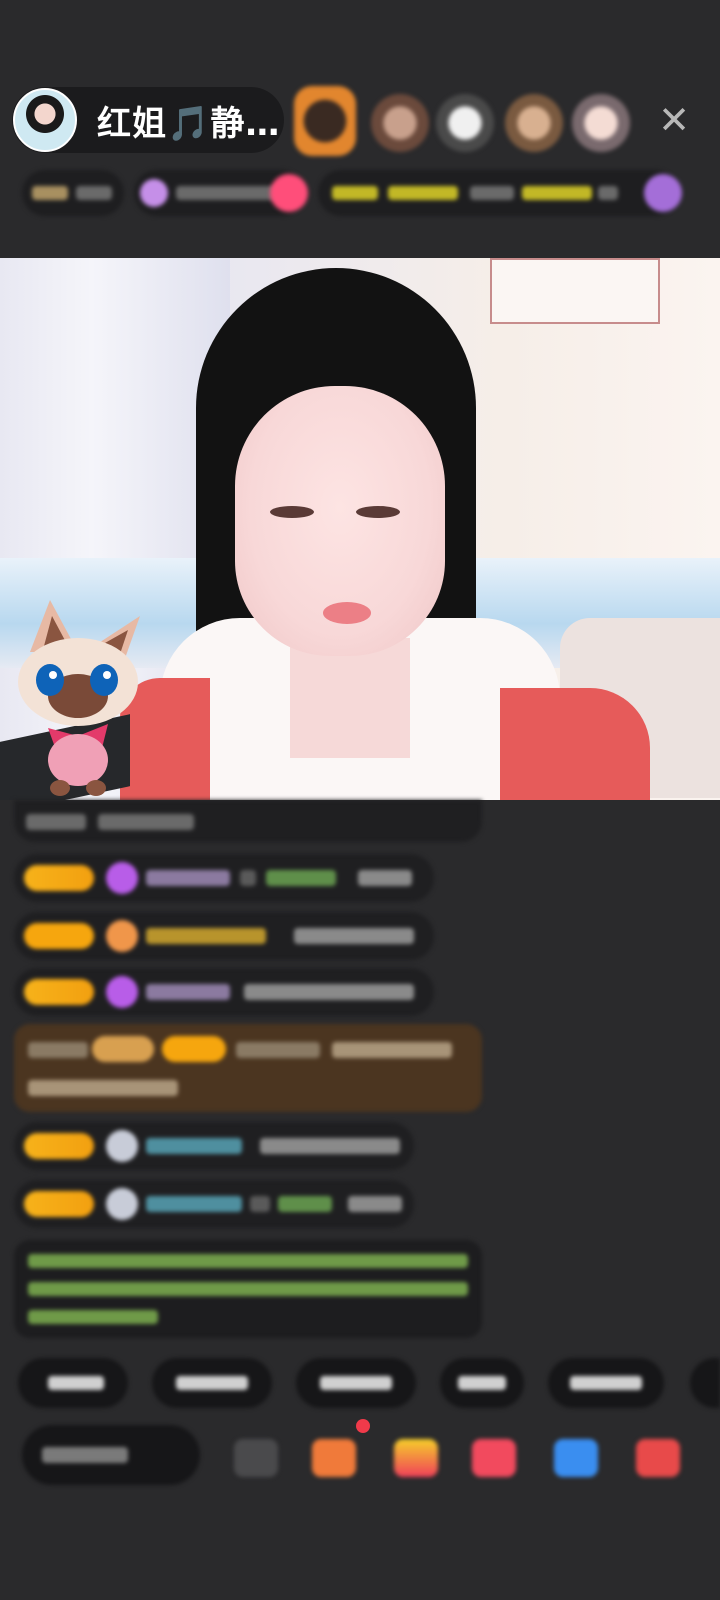  What do you see at coordinates (363, 1426) in the screenshot?
I see `notification-dot` at bounding box center [363, 1426].